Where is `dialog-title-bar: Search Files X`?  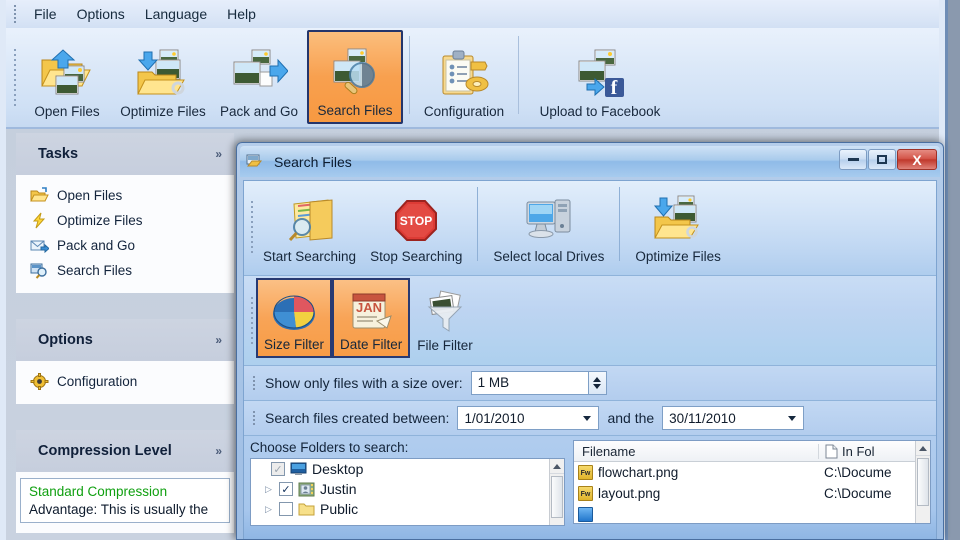
dialog-title-bar: Search Files X is located at coordinates (590, 161).